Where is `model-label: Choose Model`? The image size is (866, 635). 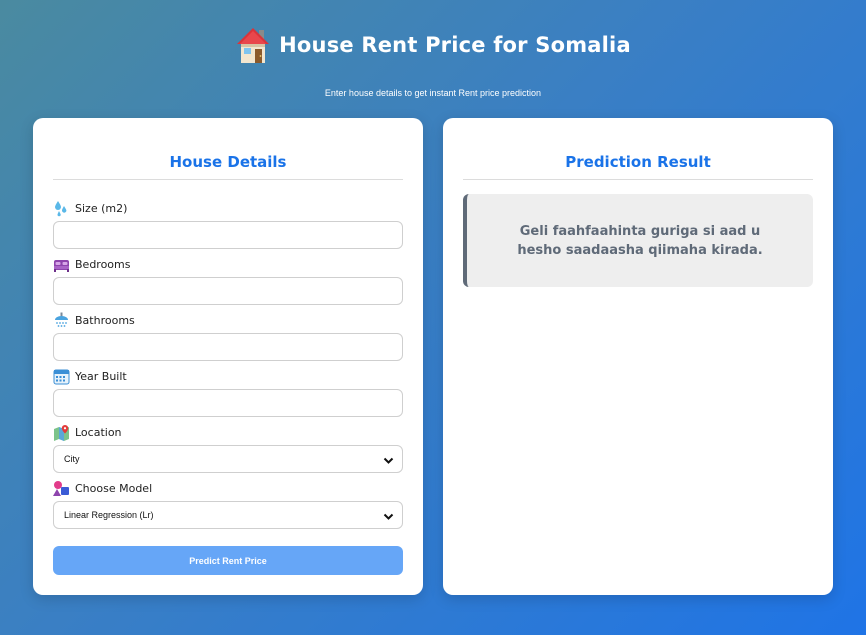
model-label: Choose Model is located at coordinates (114, 488).